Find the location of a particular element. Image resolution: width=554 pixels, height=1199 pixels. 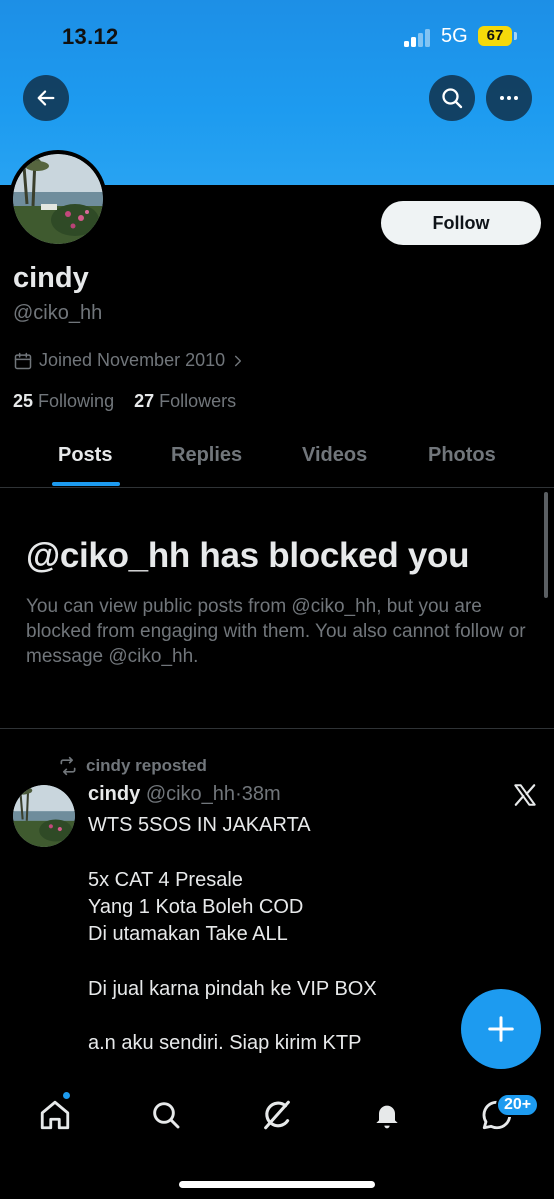

more-icon is located at coordinates (509, 98).